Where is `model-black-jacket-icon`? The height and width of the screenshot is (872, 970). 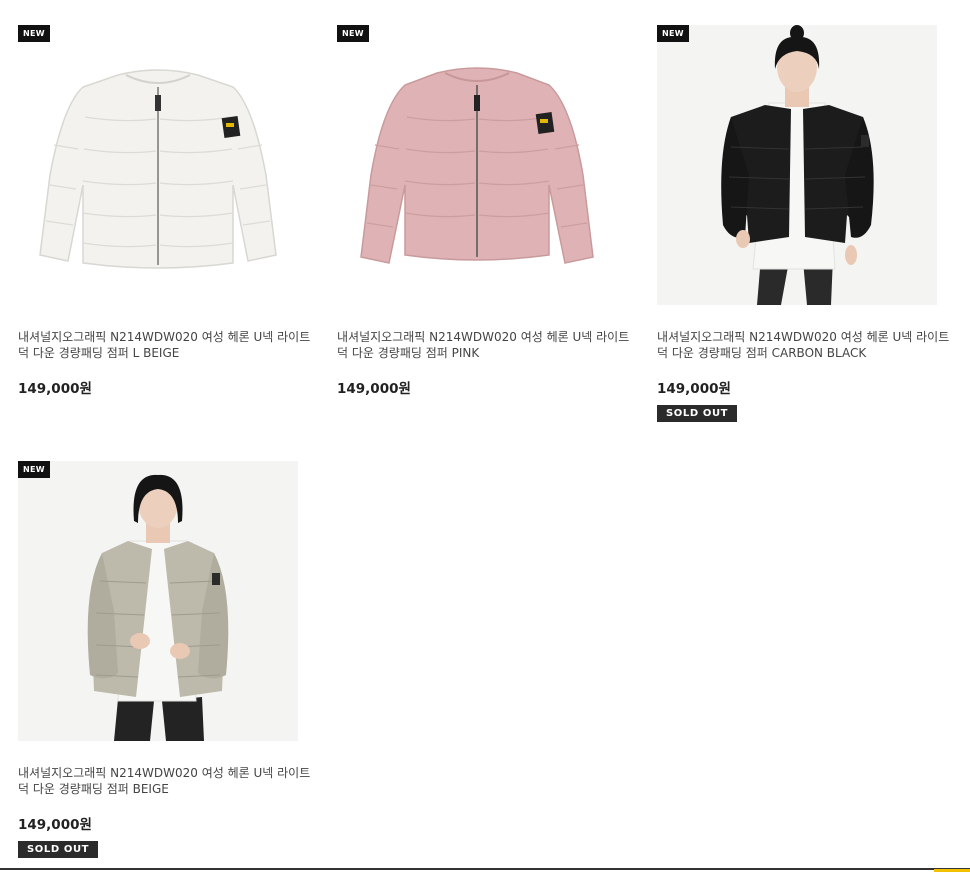
model-black-jacket-icon is located at coordinates (797, 165).